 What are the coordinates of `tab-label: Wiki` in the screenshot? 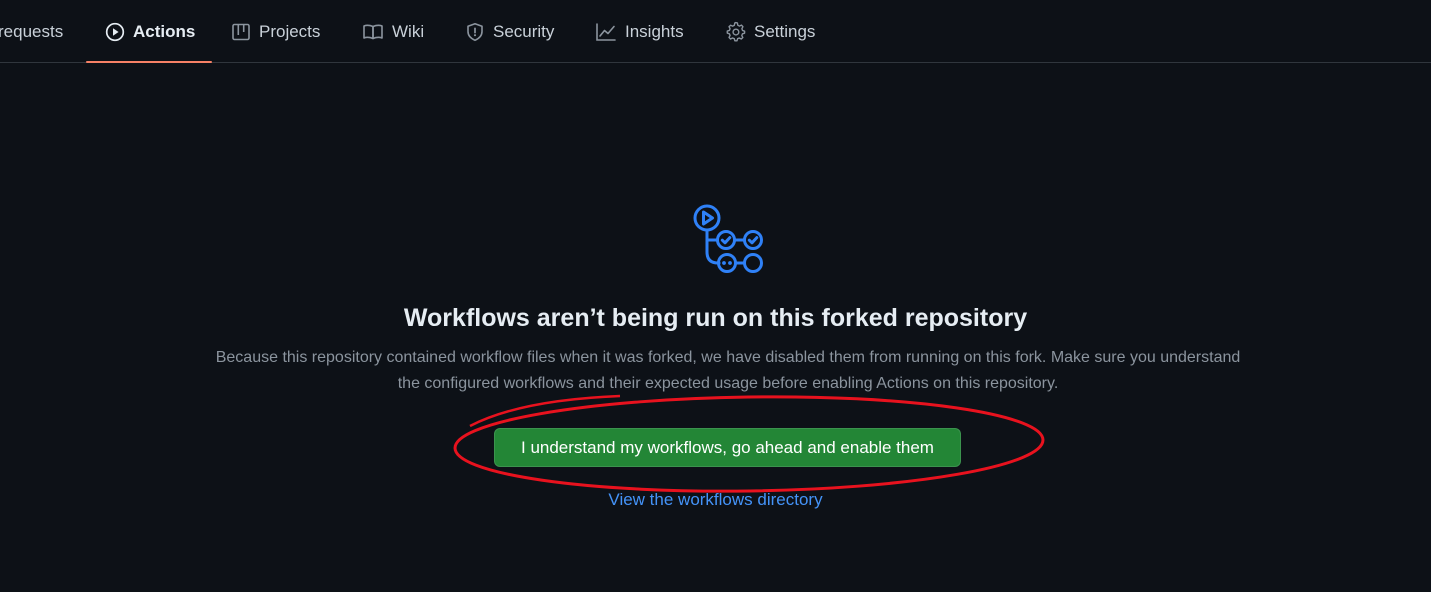 It's located at (408, 31).